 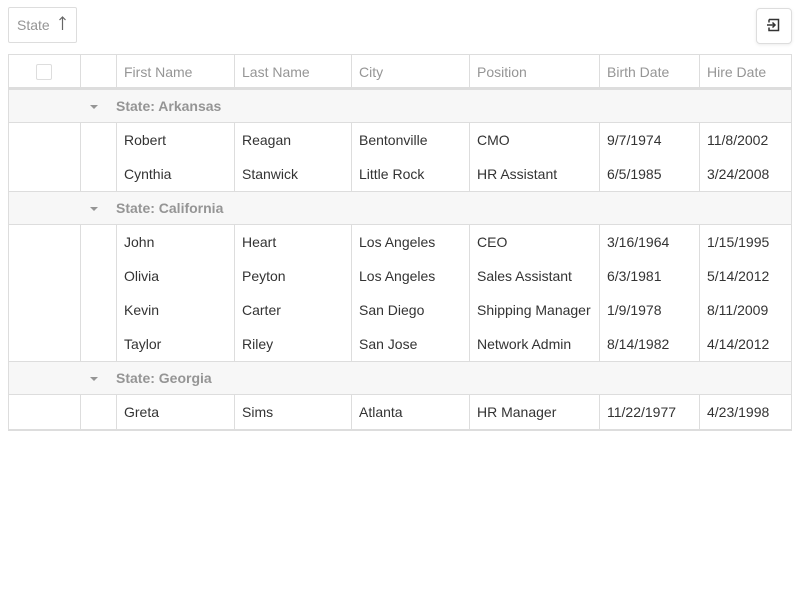 What do you see at coordinates (745, 310) in the screenshot?
I see `cell-hire-date: 8/11/2009` at bounding box center [745, 310].